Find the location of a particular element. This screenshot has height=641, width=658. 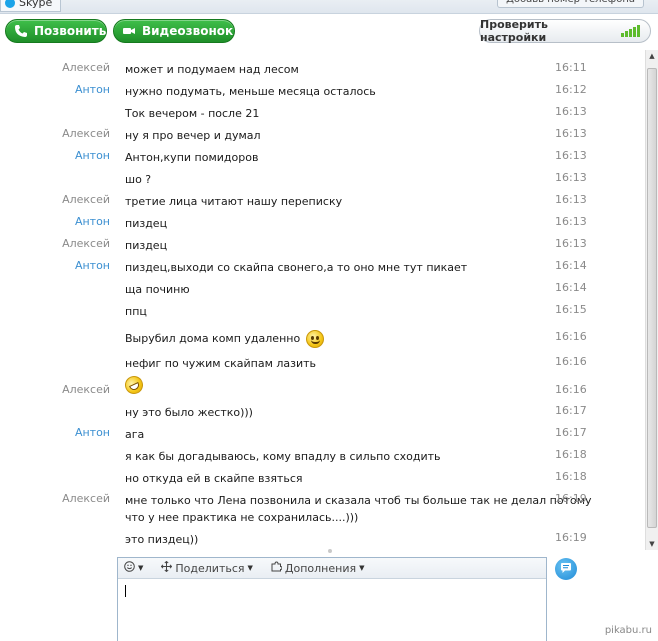

message-time: 16:12 is located at coordinates (571, 89).